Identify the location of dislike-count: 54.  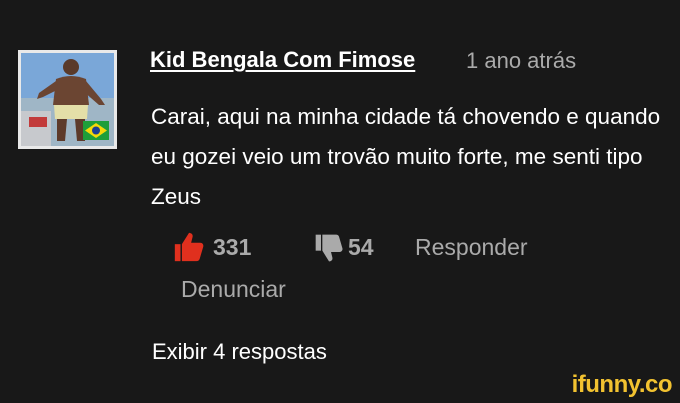
(361, 247).